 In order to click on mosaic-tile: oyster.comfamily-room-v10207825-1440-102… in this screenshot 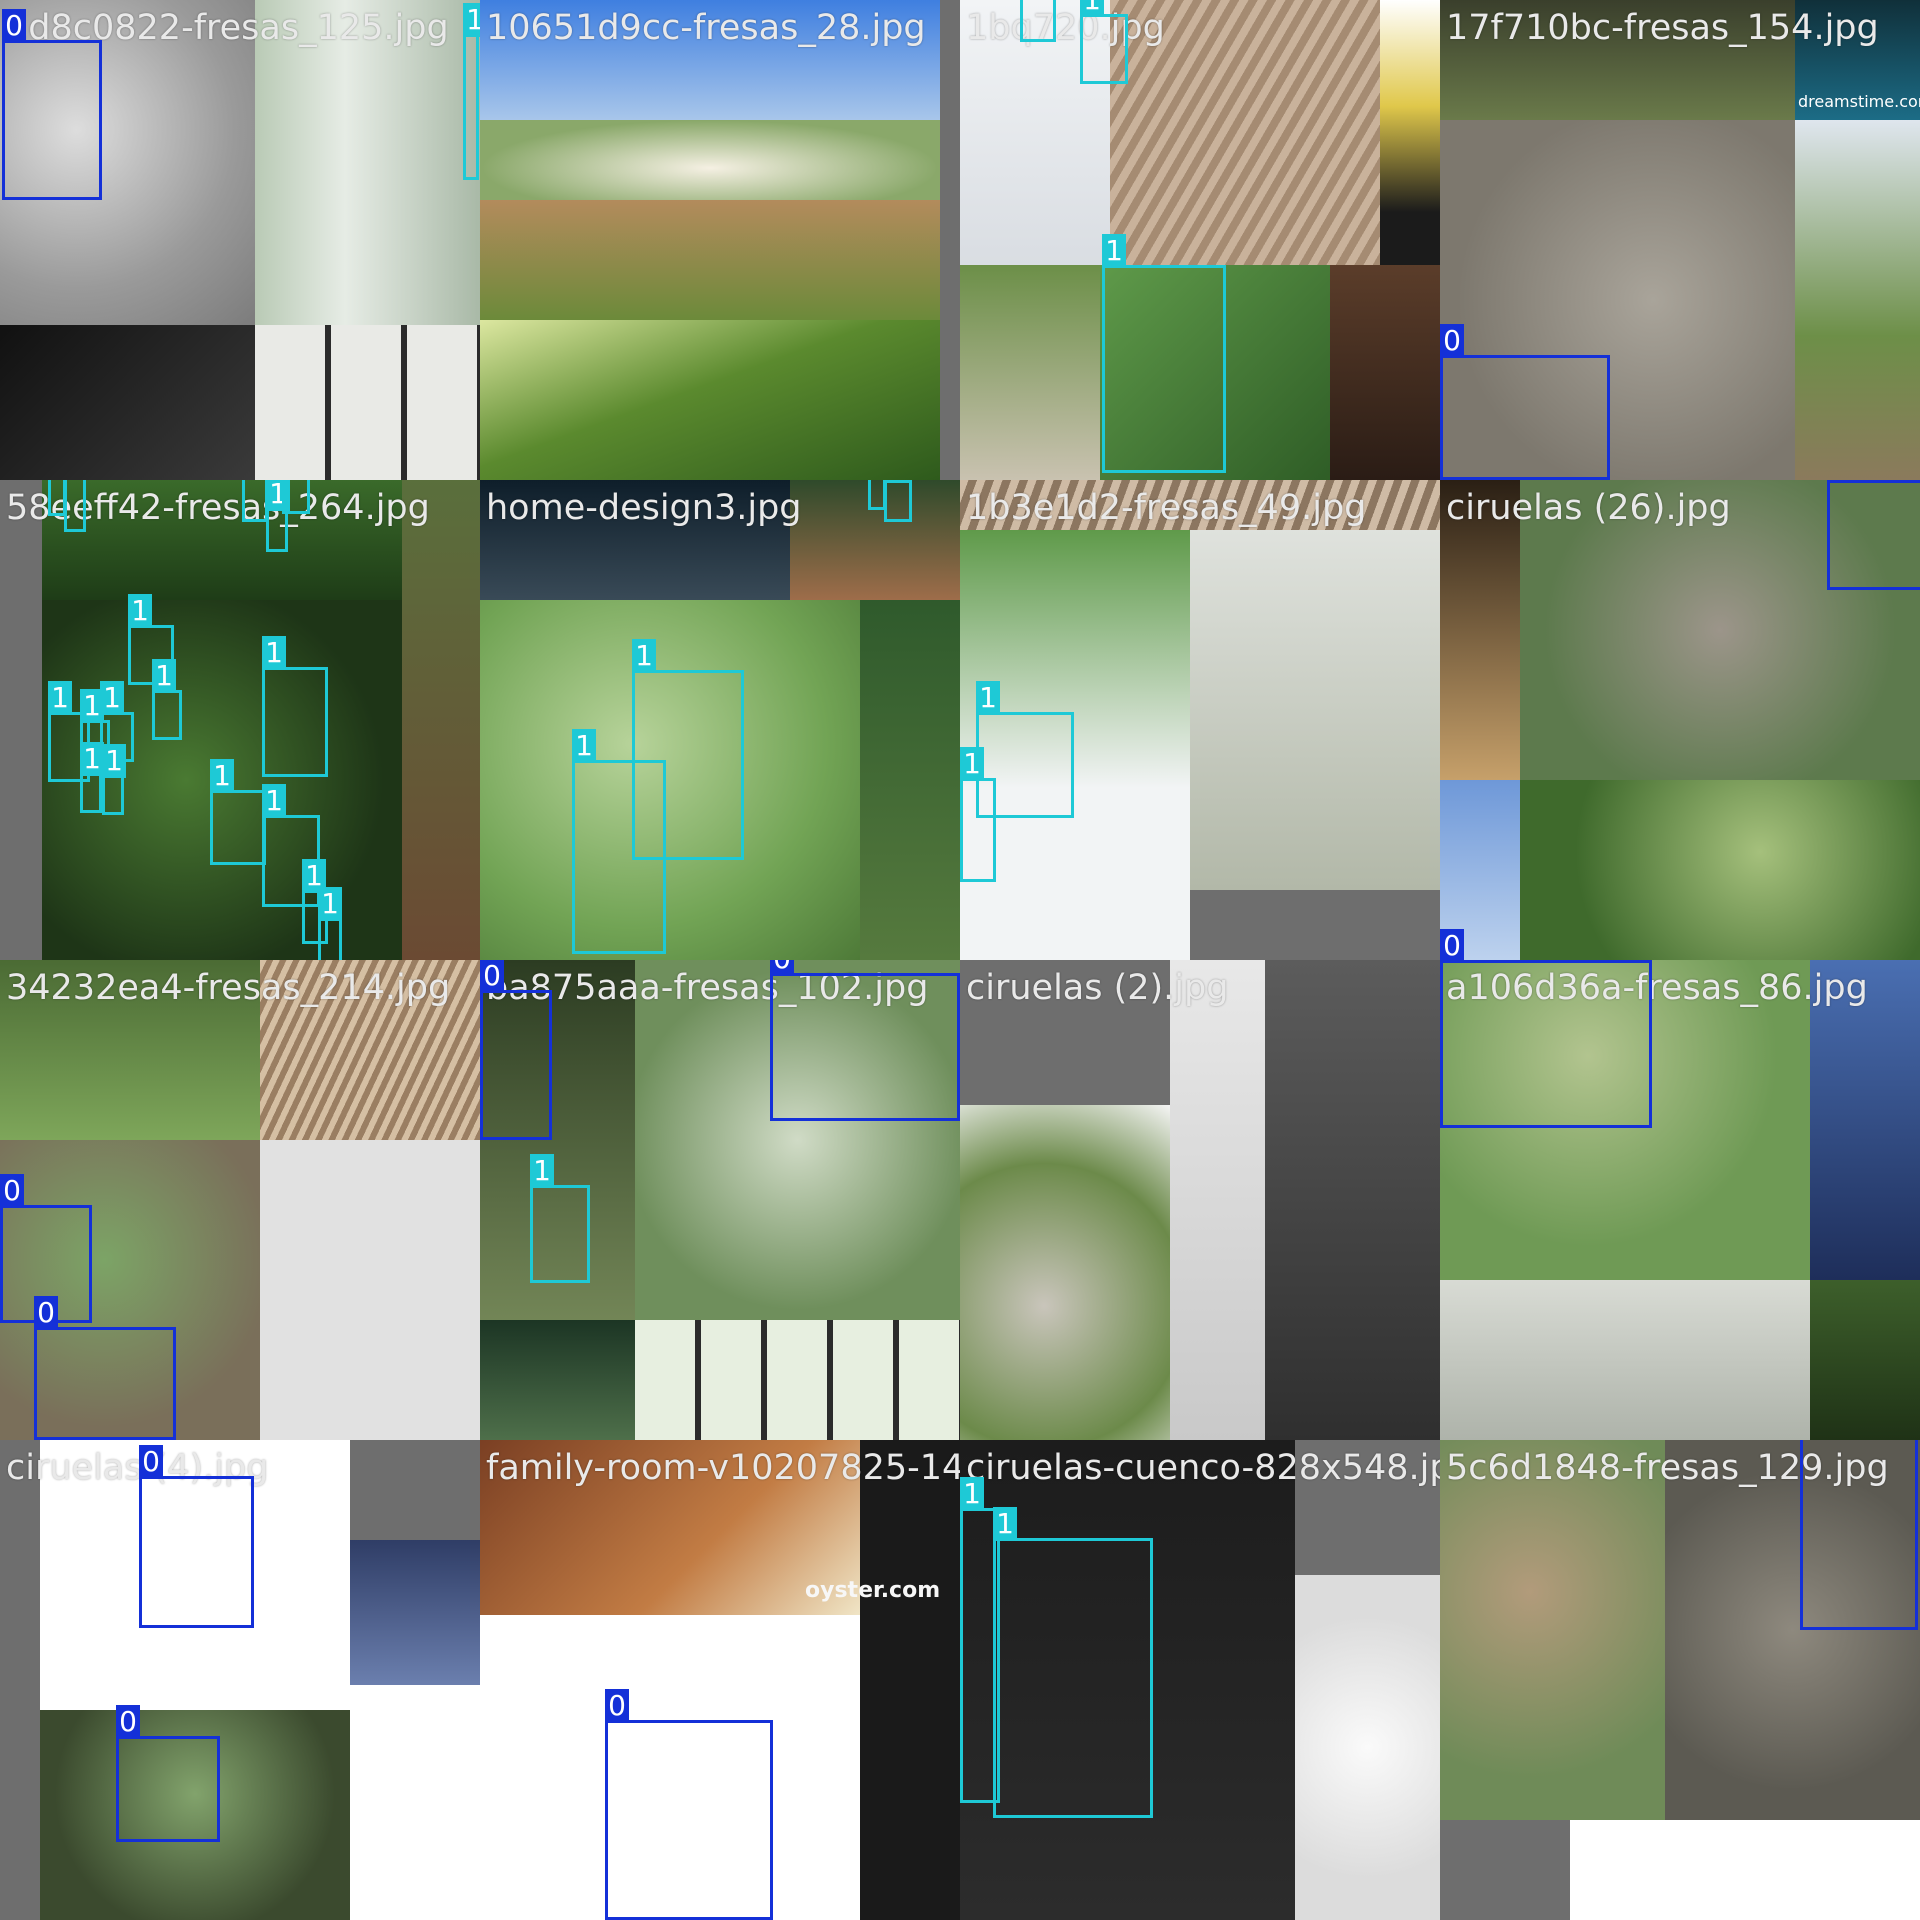, I will do `click(720, 1680)`.